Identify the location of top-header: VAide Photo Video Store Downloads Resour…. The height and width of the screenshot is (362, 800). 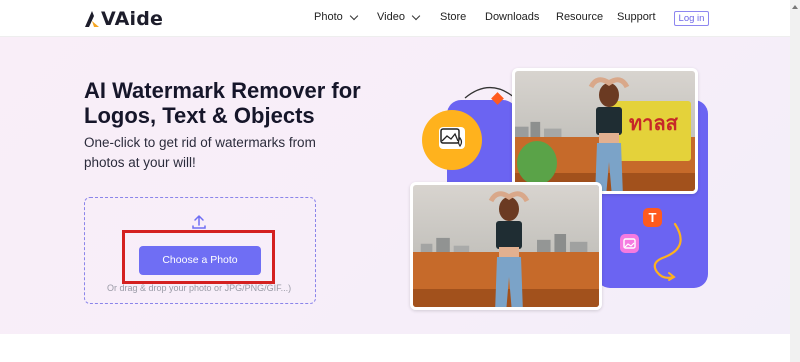
(400, 18).